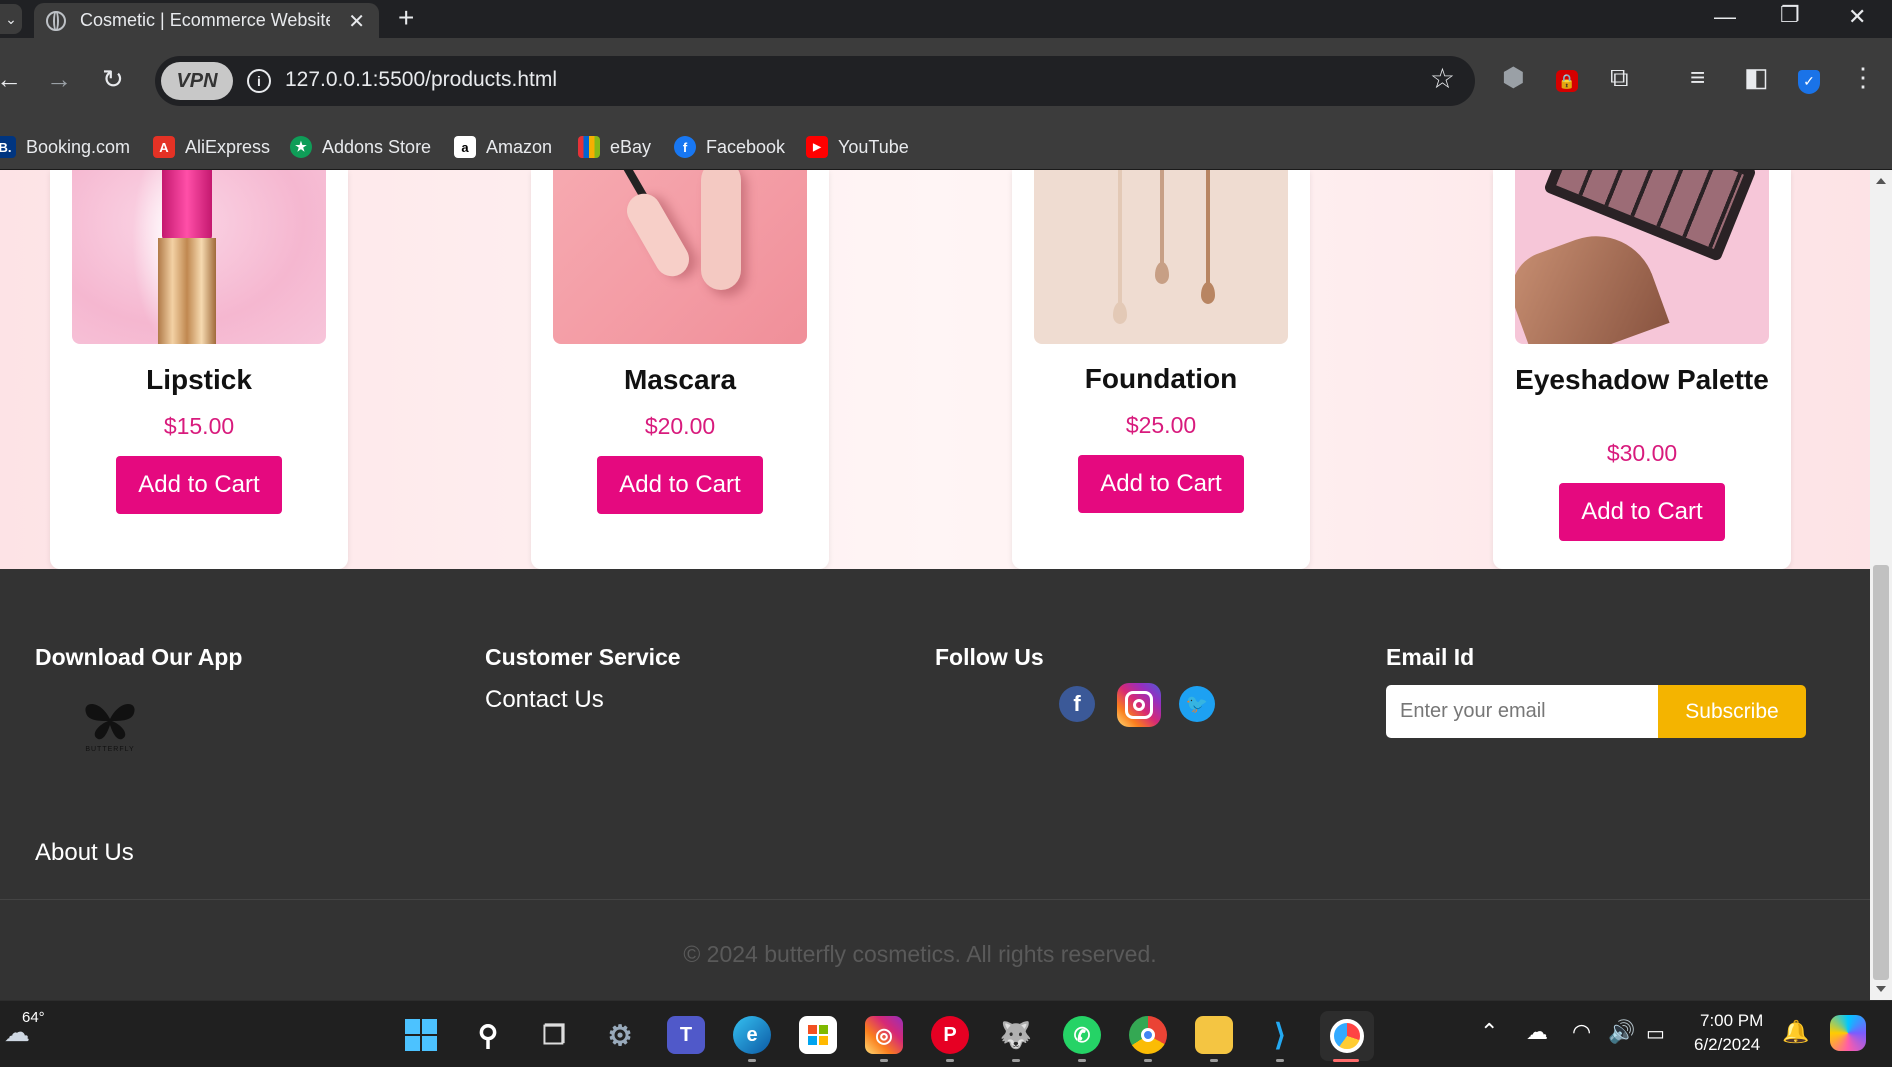 The image size is (1892, 1067). I want to click on butterfly-logo: BUTTERFLY, so click(110, 729).